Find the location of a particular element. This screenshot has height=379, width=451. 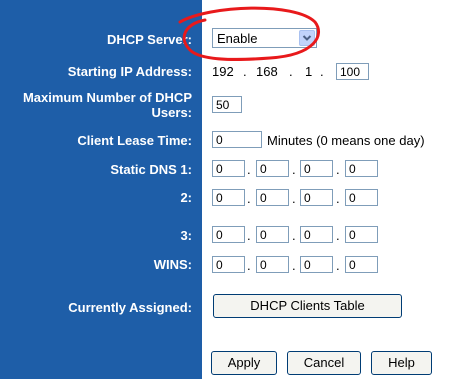

lease-time-note: Minutes (0 means one day) is located at coordinates (346, 140).